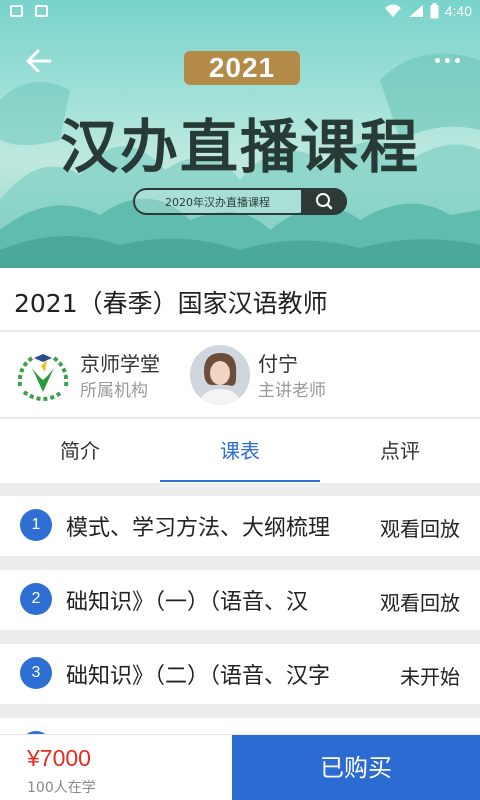 This screenshot has width=480, height=800. Describe the element at coordinates (324, 201) in the screenshot. I see `search-icon` at that location.